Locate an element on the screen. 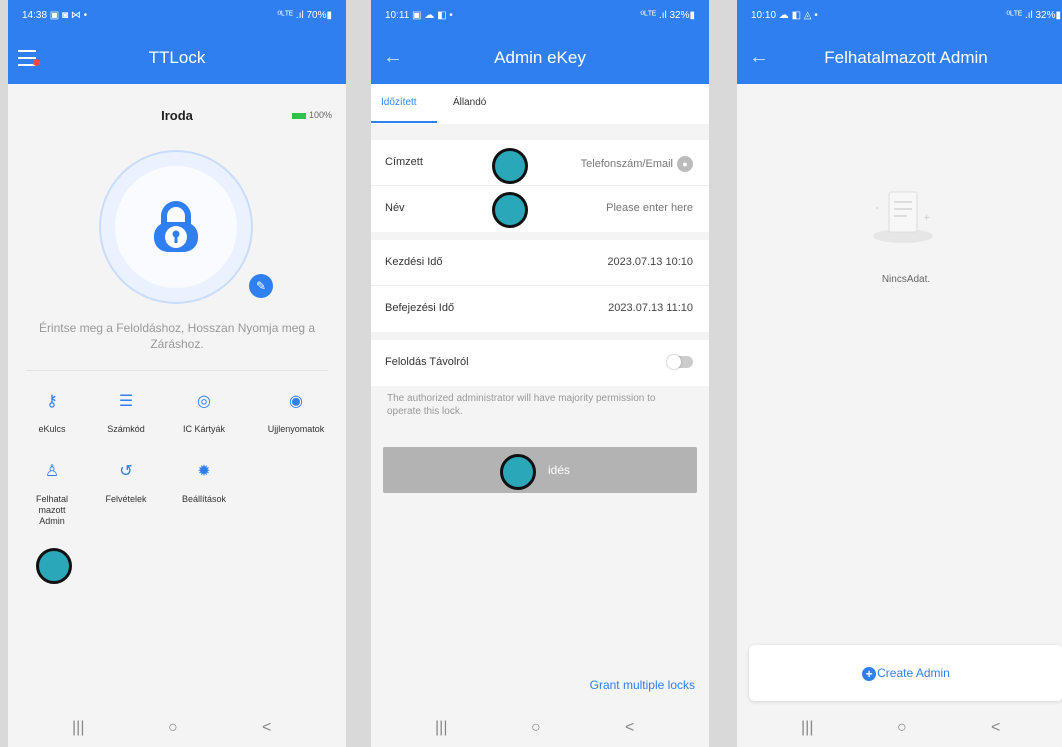  admin-icon: ♙ is located at coordinates (52, 471).